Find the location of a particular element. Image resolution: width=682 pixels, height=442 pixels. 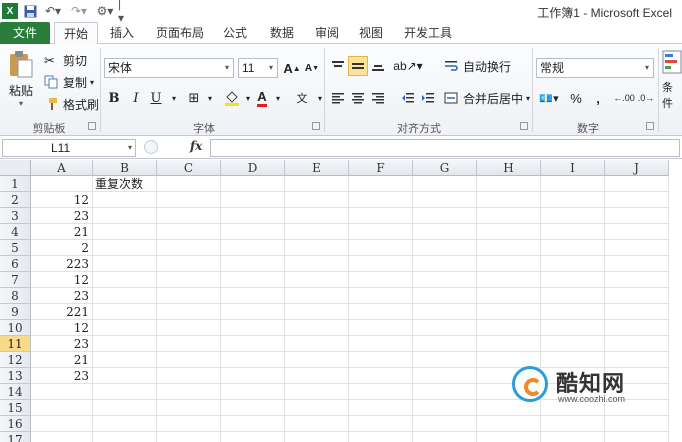

alignment-launcher-icon is located at coordinates (524, 126).